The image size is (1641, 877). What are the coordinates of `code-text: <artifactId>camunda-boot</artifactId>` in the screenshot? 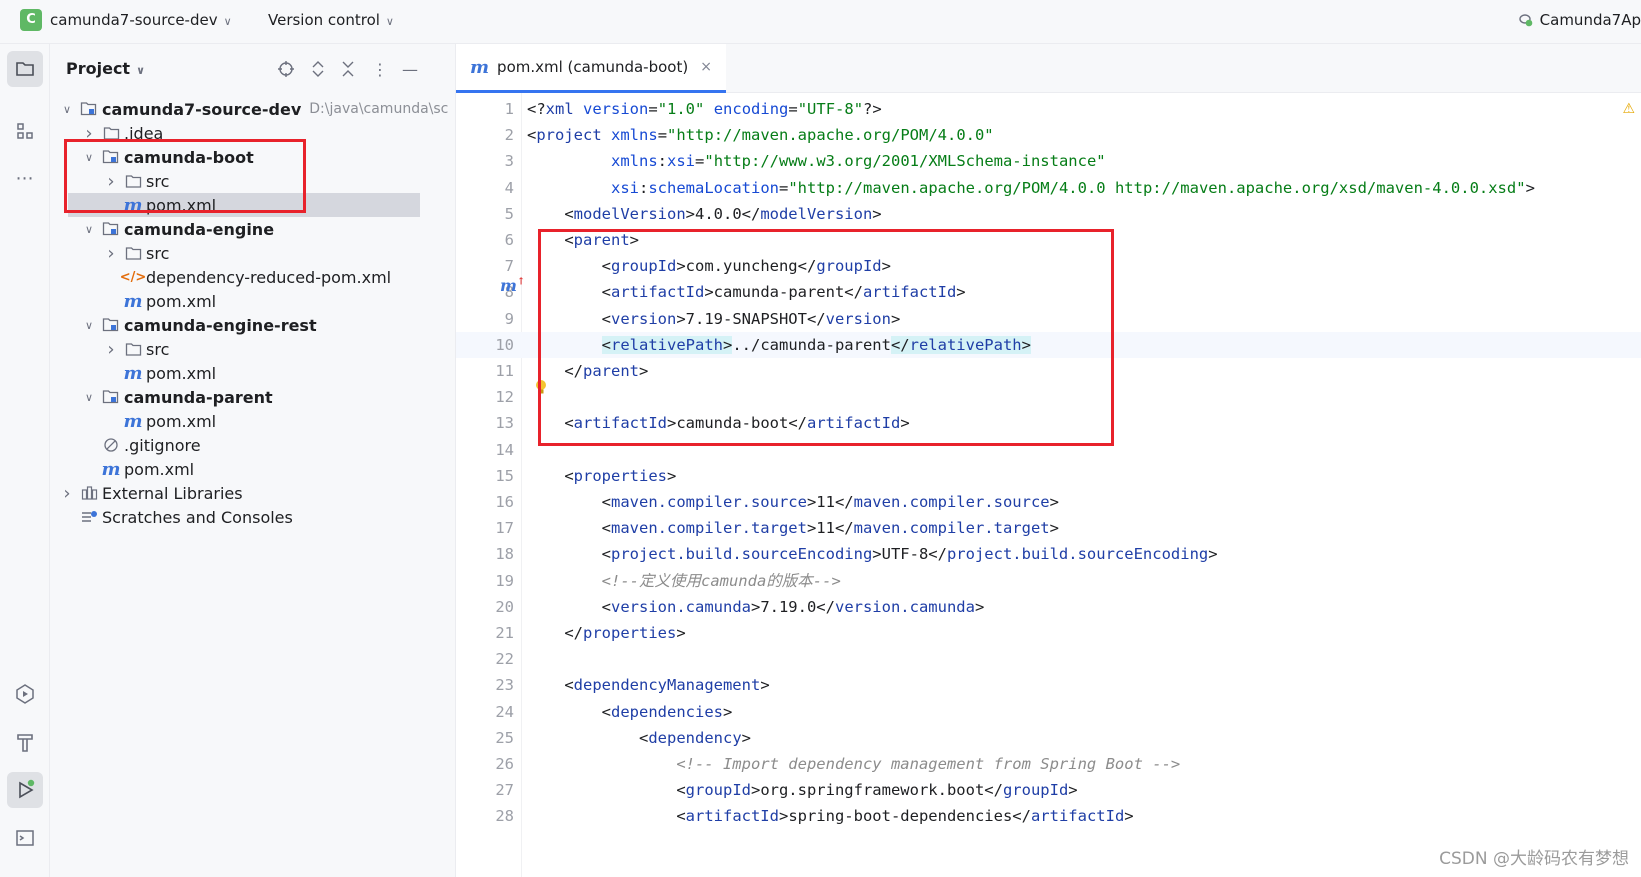 It's located at (737, 423).